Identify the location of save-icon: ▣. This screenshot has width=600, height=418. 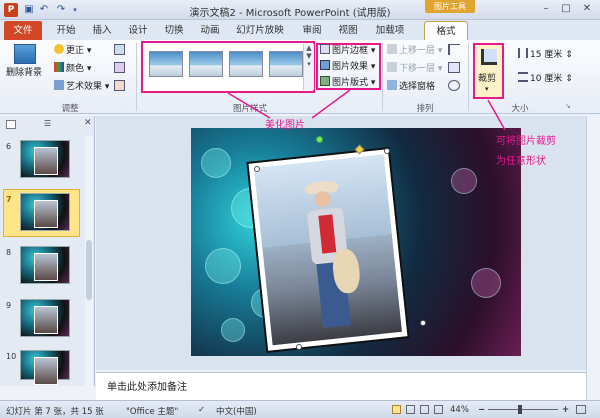
(29, 10).